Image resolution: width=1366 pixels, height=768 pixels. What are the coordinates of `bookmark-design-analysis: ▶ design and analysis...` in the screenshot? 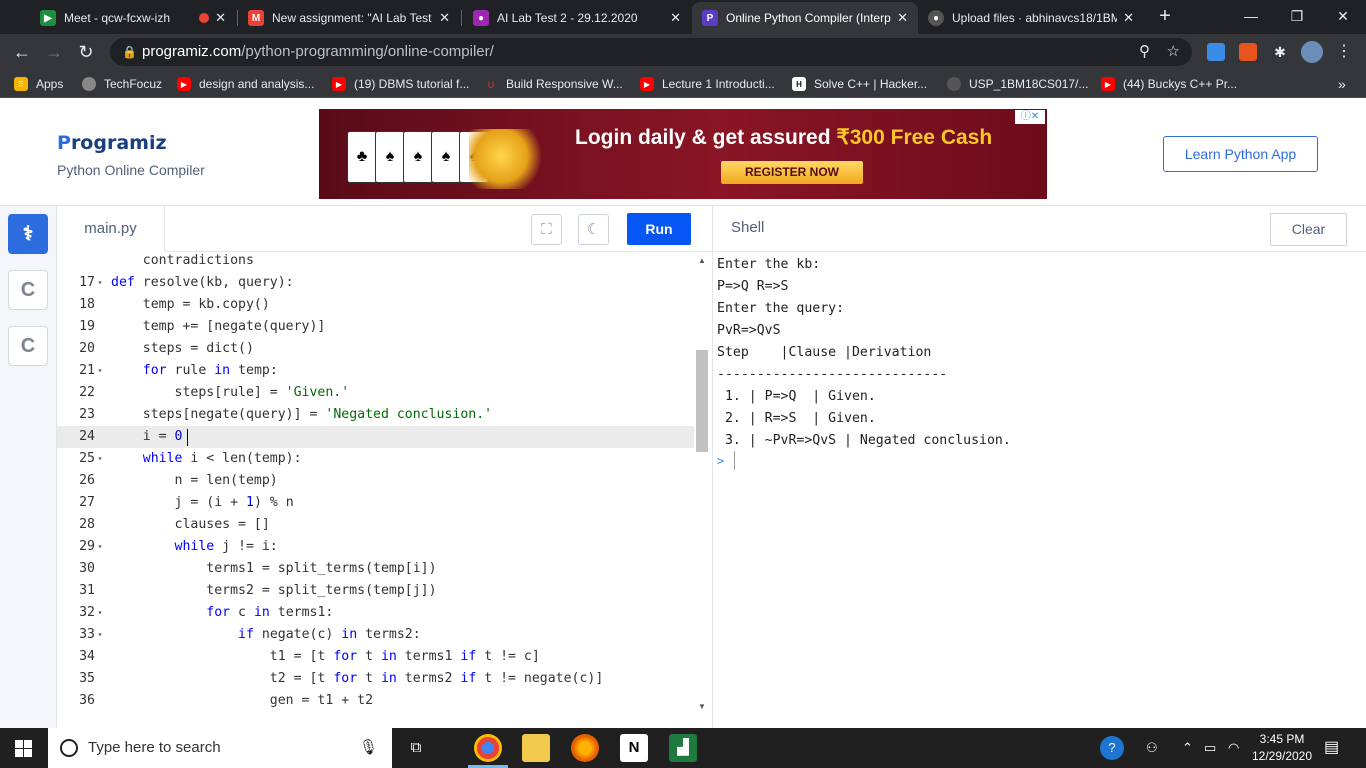 It's located at (245, 84).